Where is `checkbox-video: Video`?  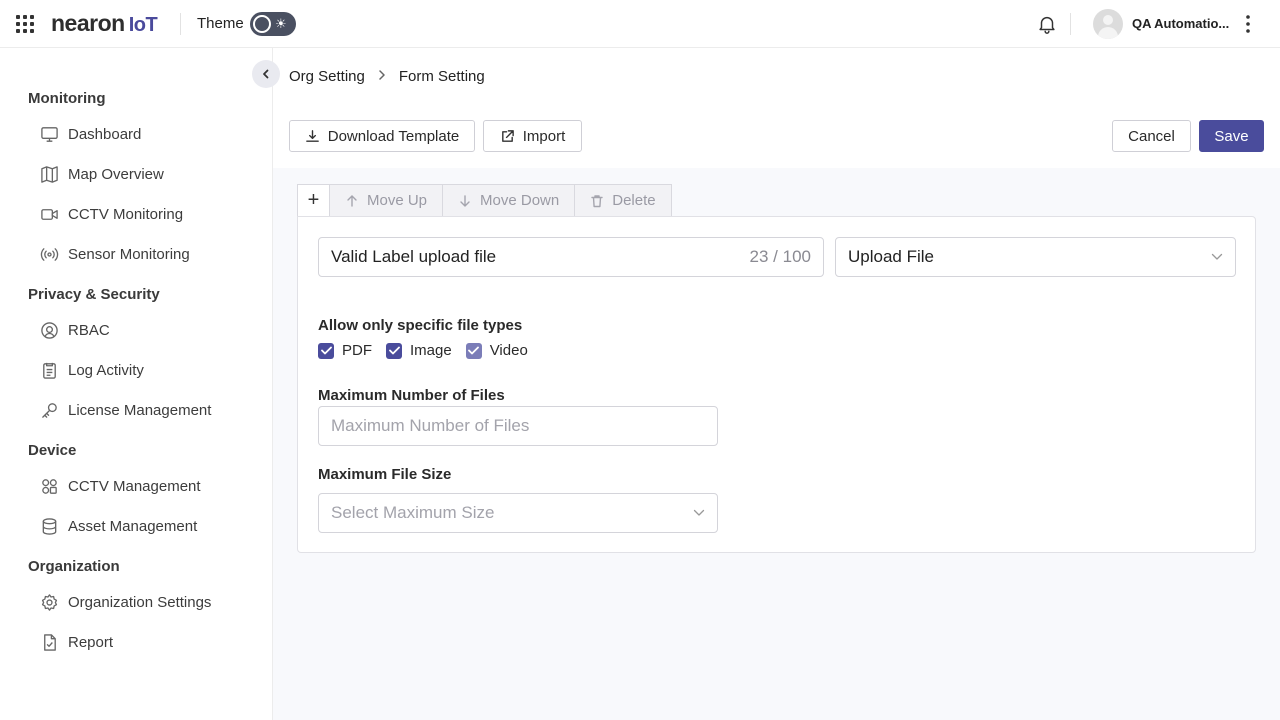 checkbox-video: Video is located at coordinates (496, 350).